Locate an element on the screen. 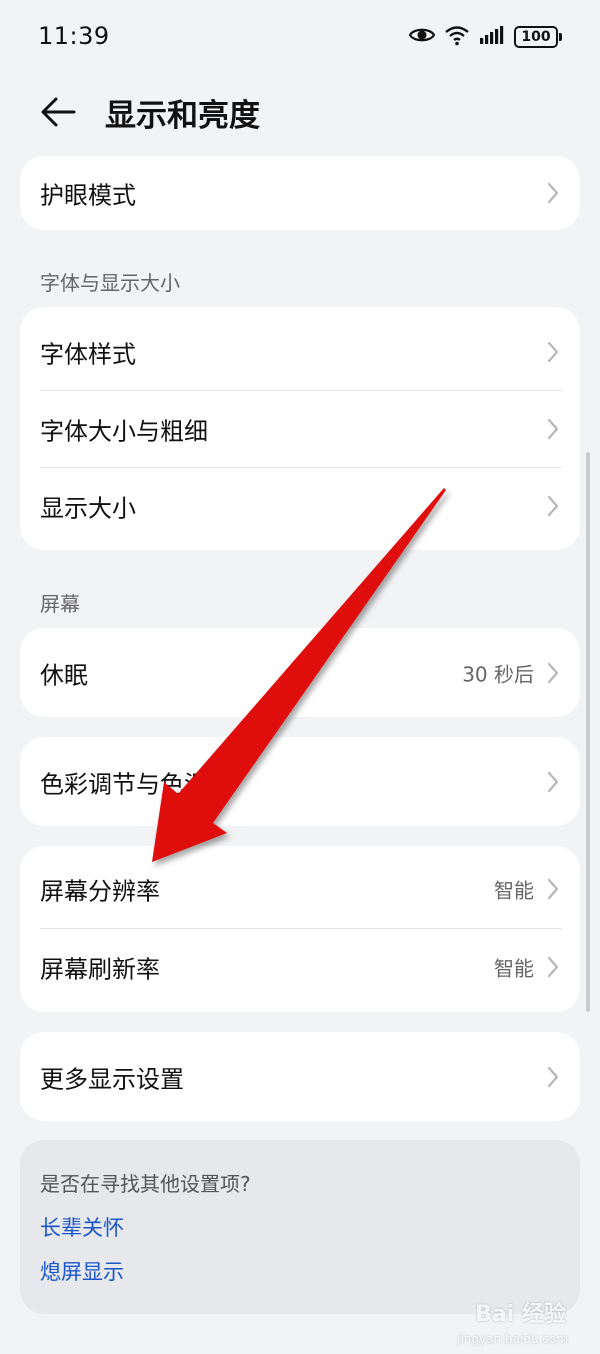  eye-comfort-row: 护眼模式 is located at coordinates (300, 193).